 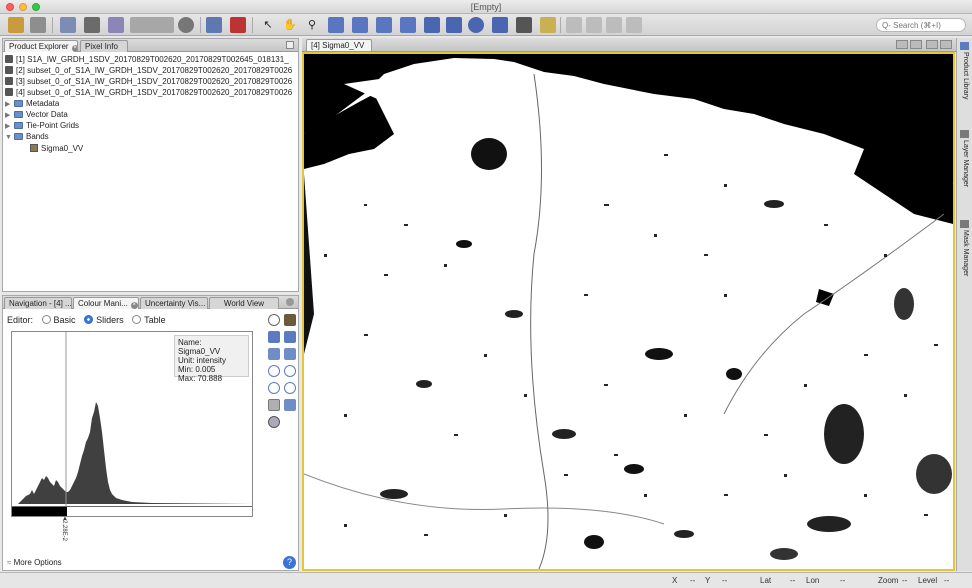 I want to click on window-title: [Empty], so click(x=486, y=7).